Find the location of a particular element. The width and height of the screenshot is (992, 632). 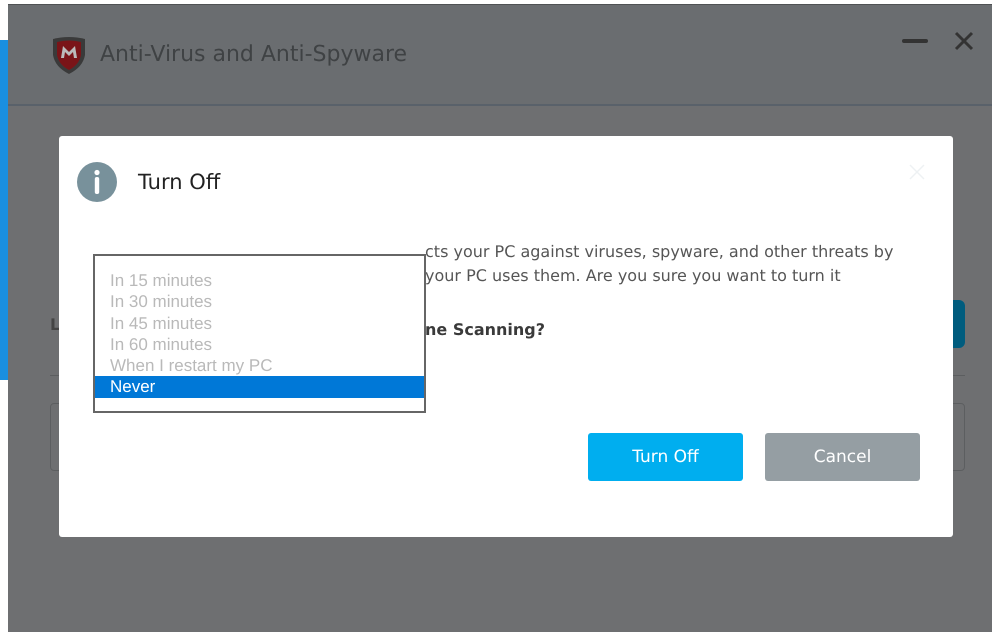

turn-off-button: Turn Off is located at coordinates (665, 457).